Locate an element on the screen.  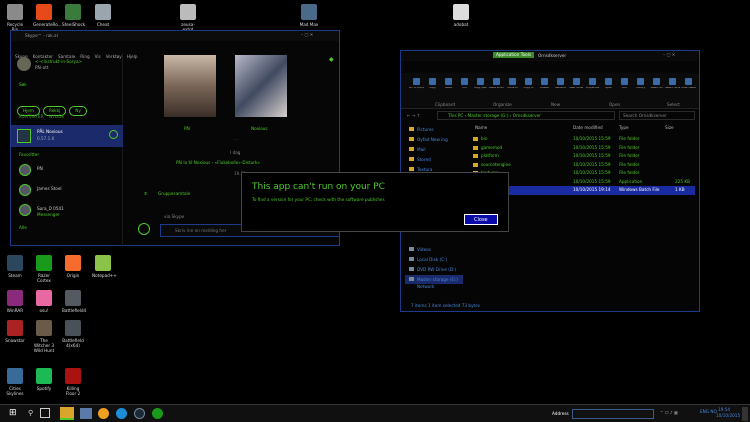
contact-row: Sora_D 0541 Messenger is located at coordinates (67, 211).